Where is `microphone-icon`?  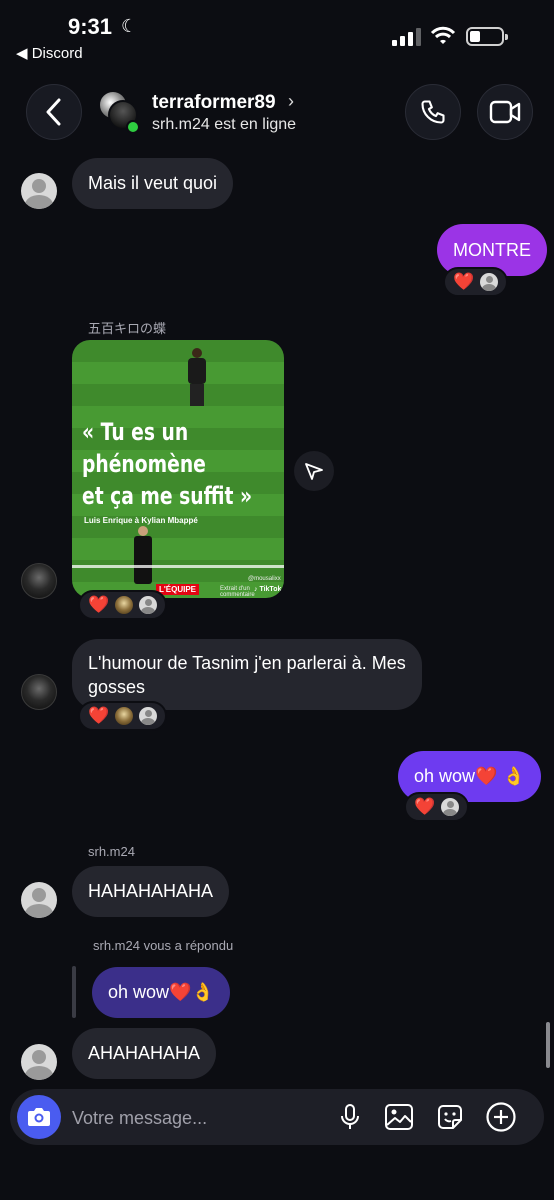 microphone-icon is located at coordinates (350, 1116).